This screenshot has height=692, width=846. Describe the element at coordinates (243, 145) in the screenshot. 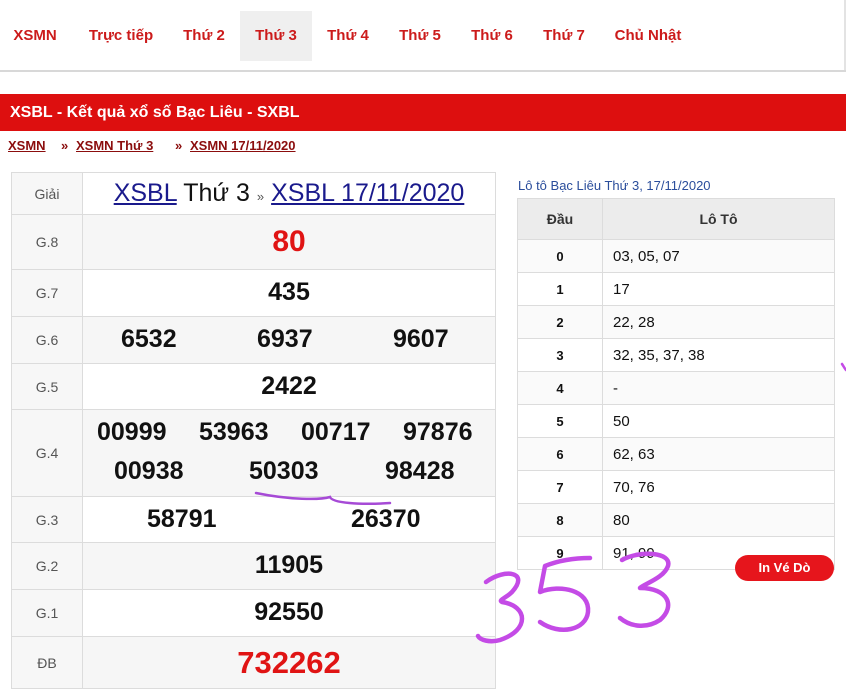

I see `breadcrumb-xsmn-date: XSMN 17/11/2020` at that location.